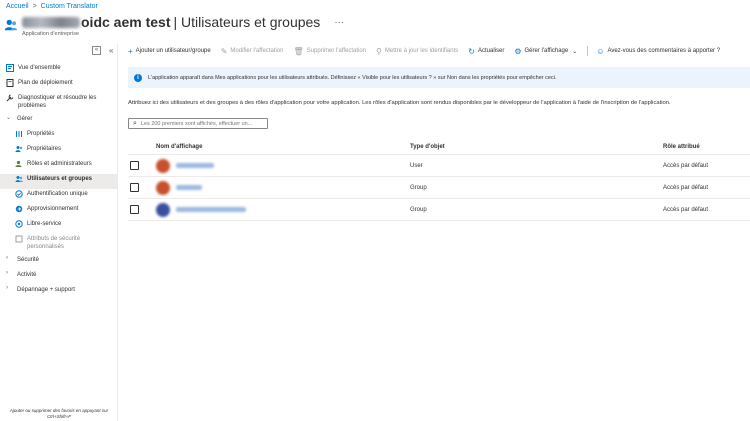 This screenshot has width=750, height=421. What do you see at coordinates (59, 136) in the screenshot?
I see `sidebar-item-properties: Propriétés` at bounding box center [59, 136].